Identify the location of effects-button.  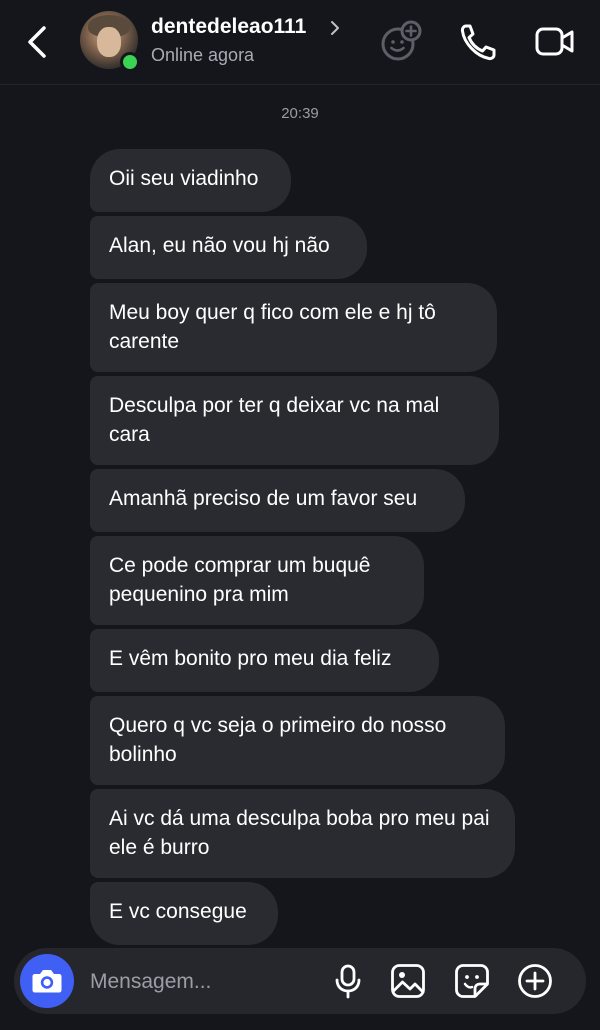
(401, 42).